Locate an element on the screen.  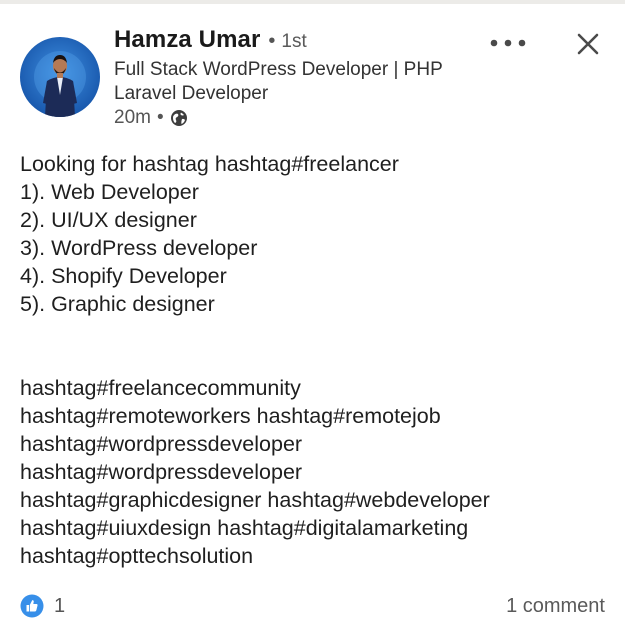
post-line: 4). Shopify Developer is located at coordinates (123, 276).